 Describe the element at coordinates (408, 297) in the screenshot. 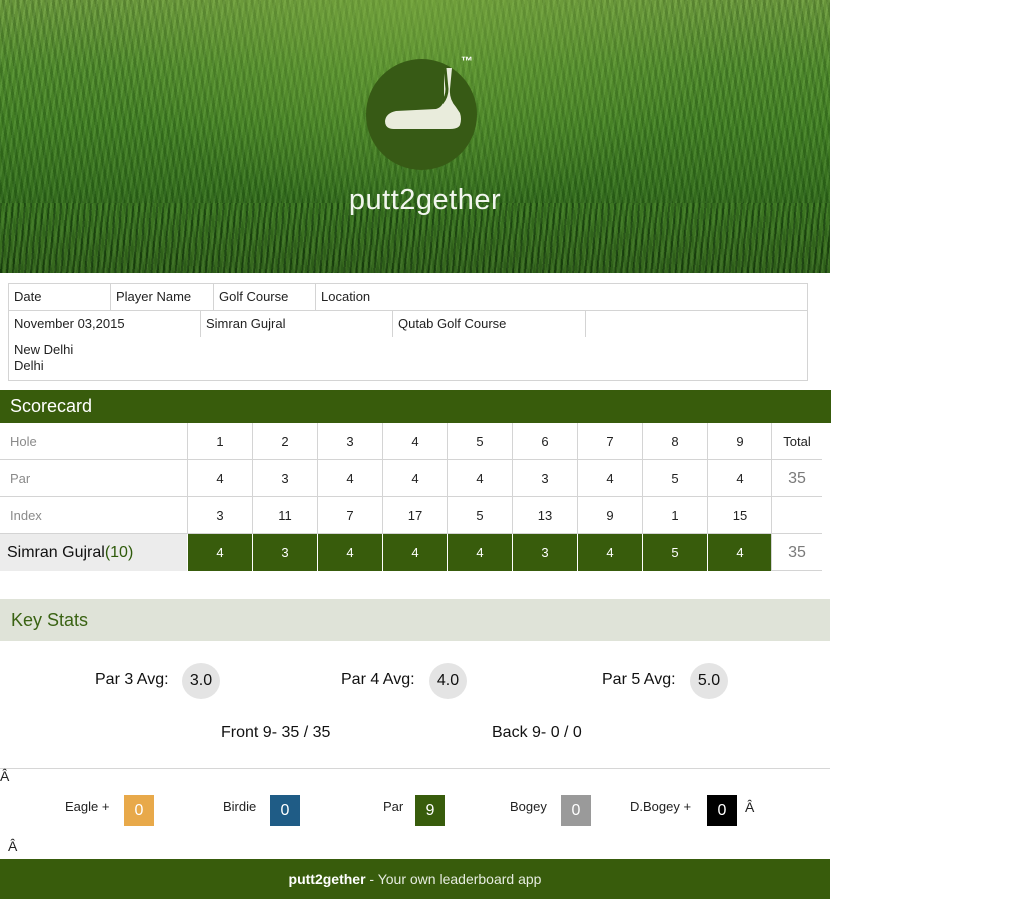

I see `info-header-row: Date Player Name Golf Course Location` at that location.